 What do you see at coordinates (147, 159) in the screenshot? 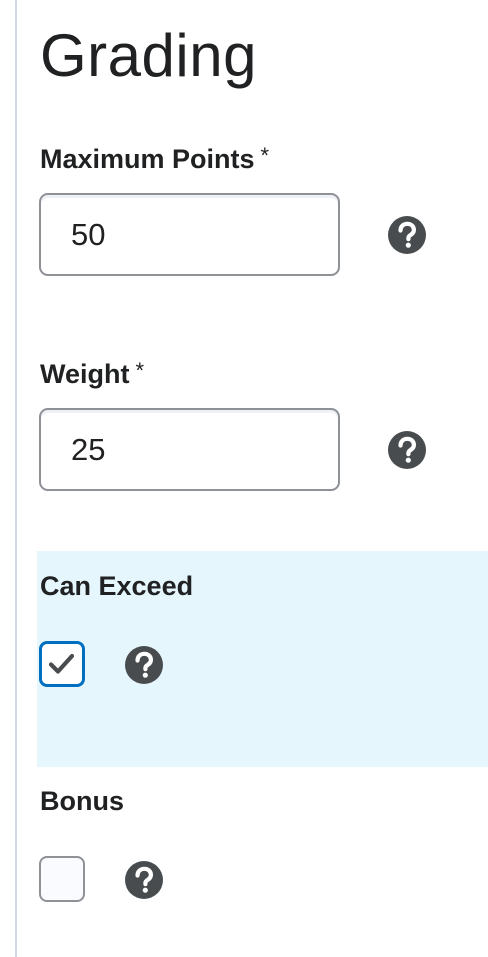
I see `max-points-label-text: Maximum Points` at bounding box center [147, 159].